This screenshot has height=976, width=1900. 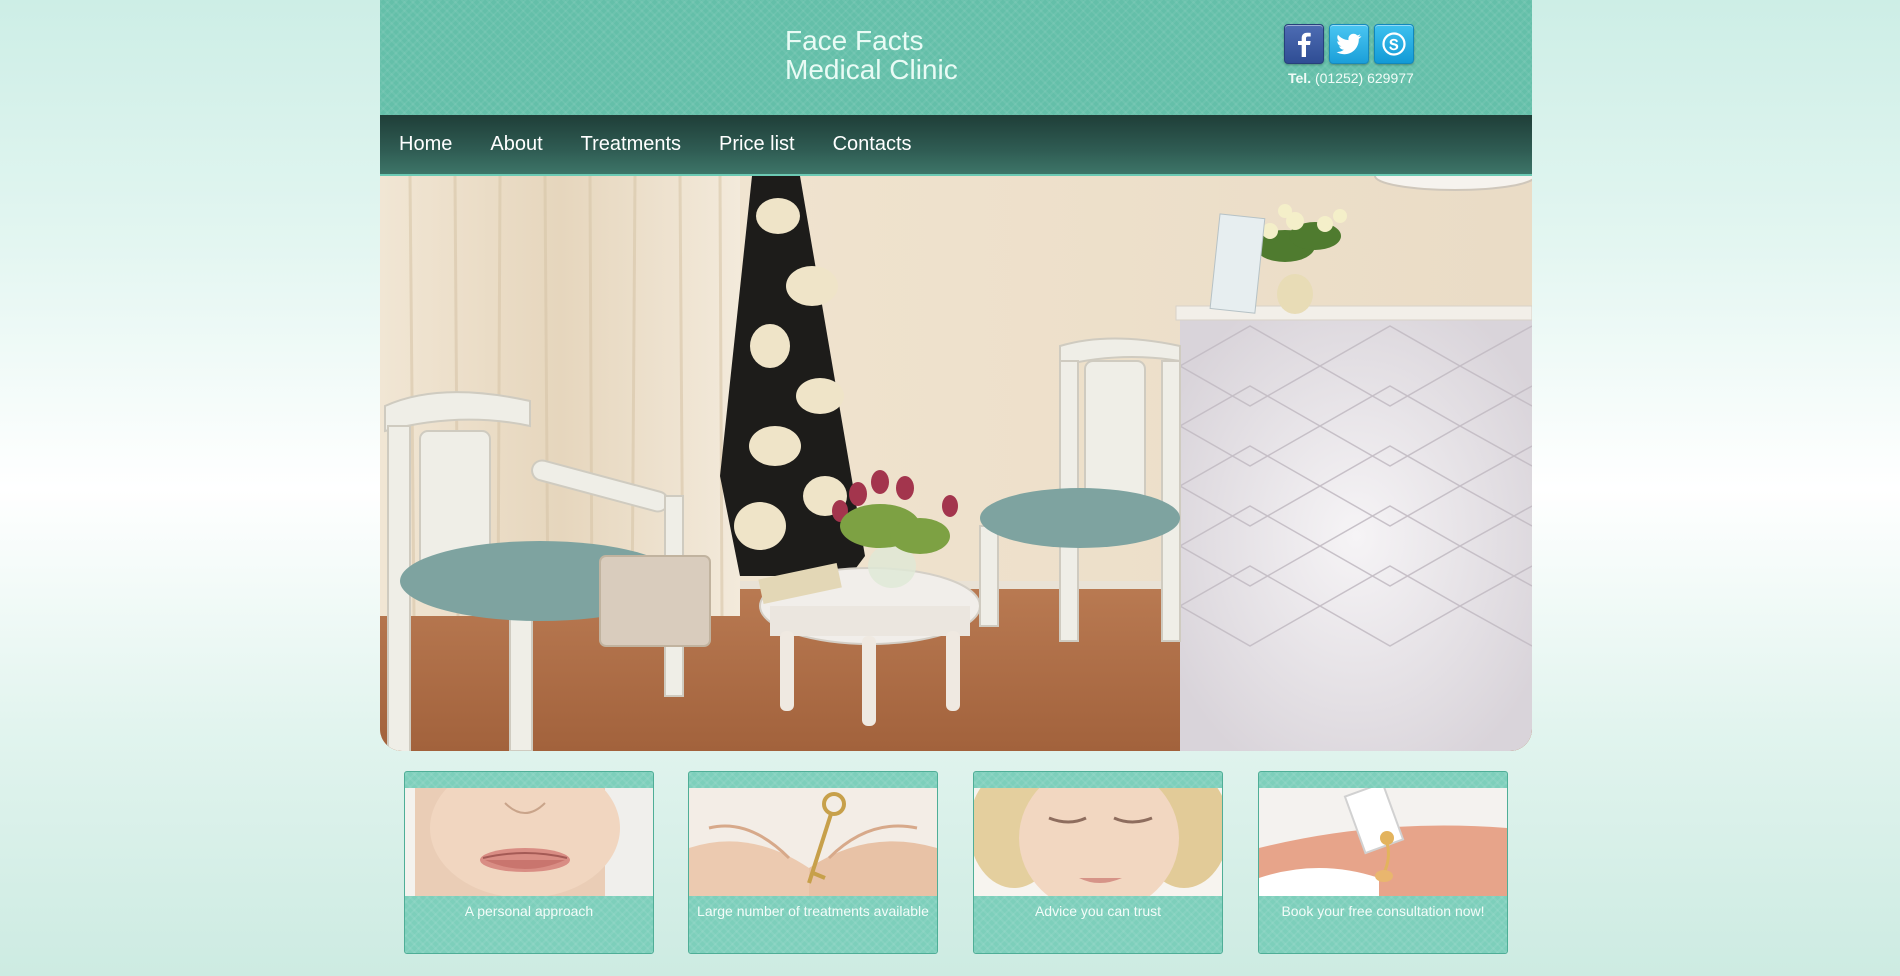 I want to click on treatment-device-image, so click(x=1383, y=842).